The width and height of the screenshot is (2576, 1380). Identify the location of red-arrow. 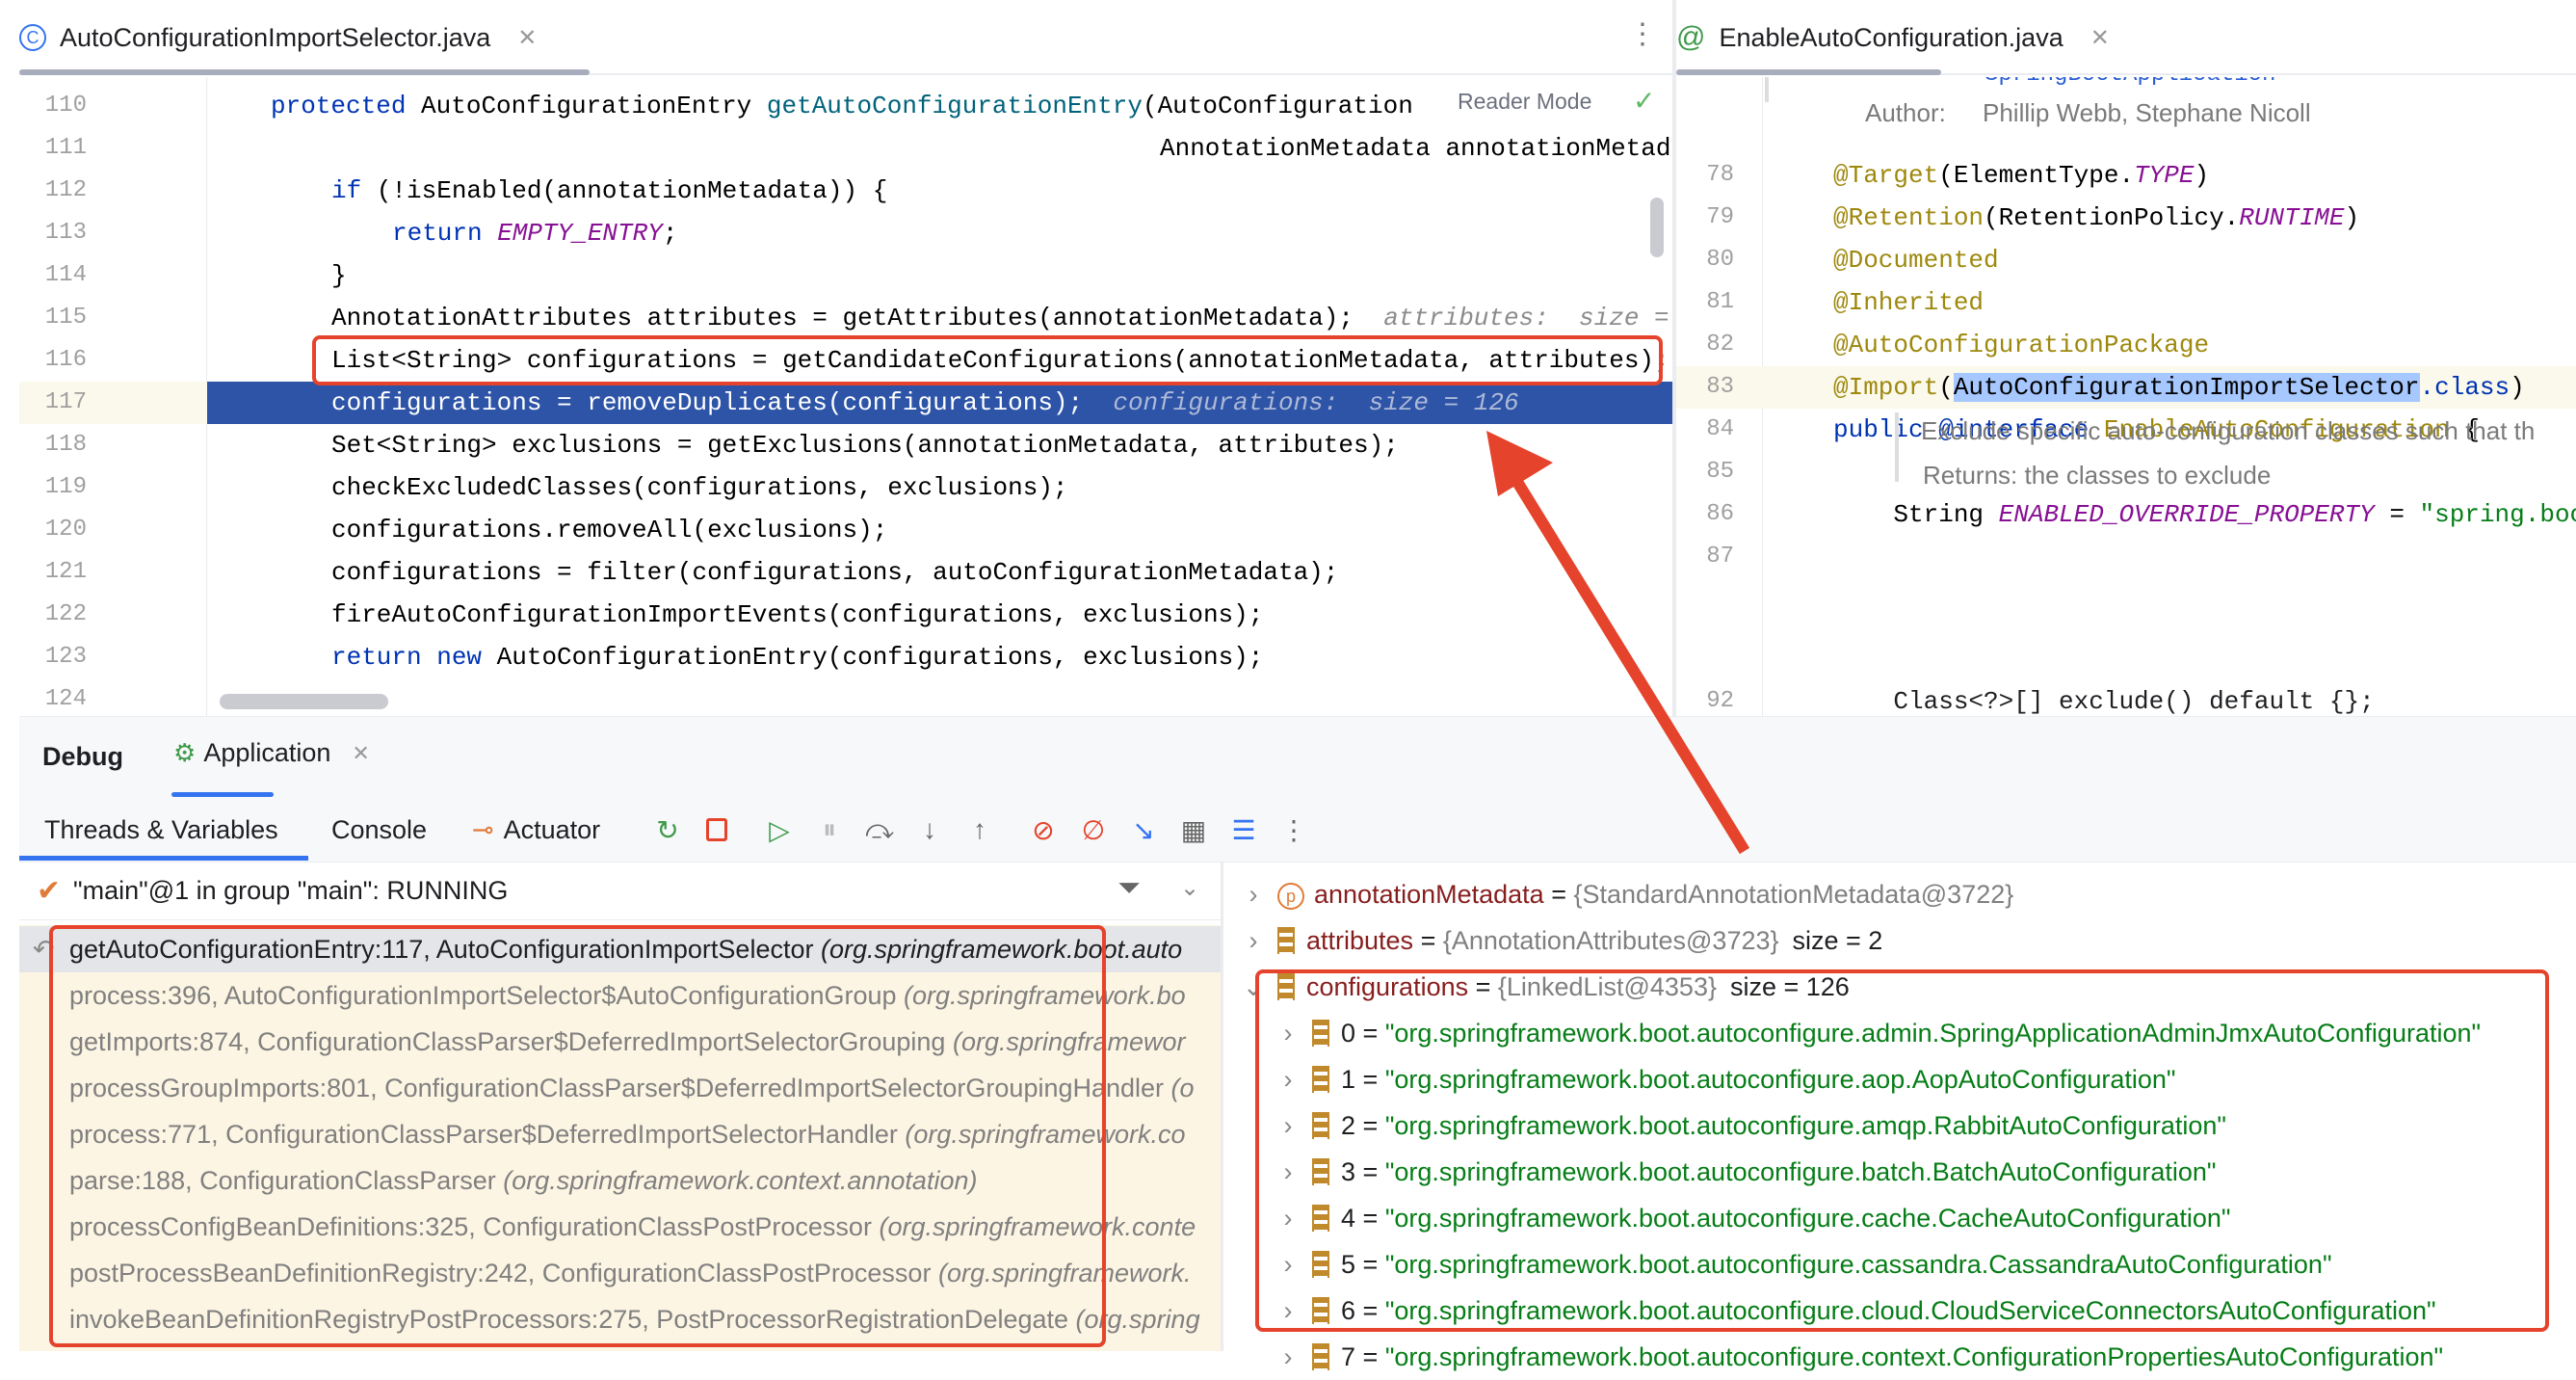
(1618, 643).